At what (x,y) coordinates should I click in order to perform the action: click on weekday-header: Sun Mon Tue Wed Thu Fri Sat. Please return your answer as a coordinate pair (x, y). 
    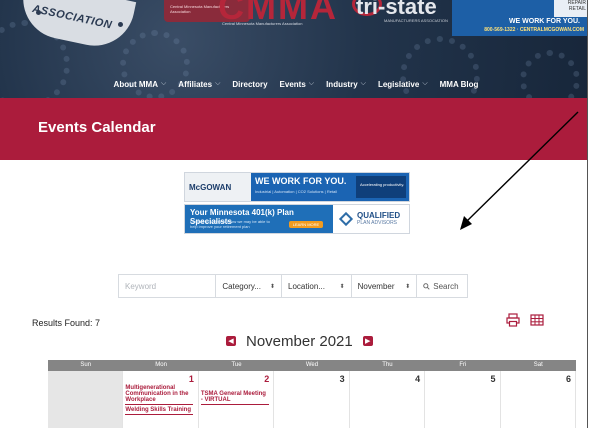
    Looking at the image, I should click on (312, 365).